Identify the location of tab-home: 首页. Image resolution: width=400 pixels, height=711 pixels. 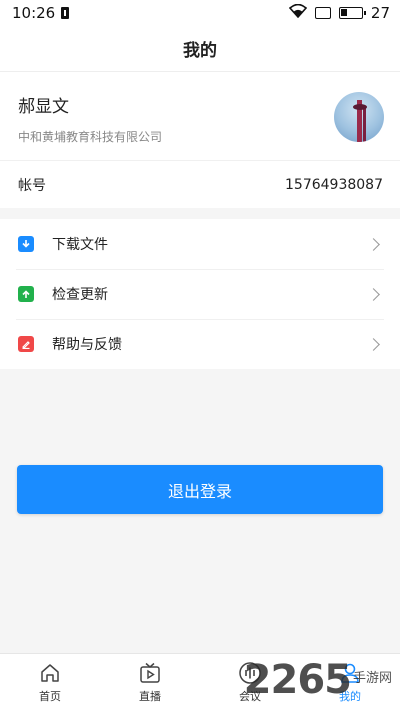
(50, 682).